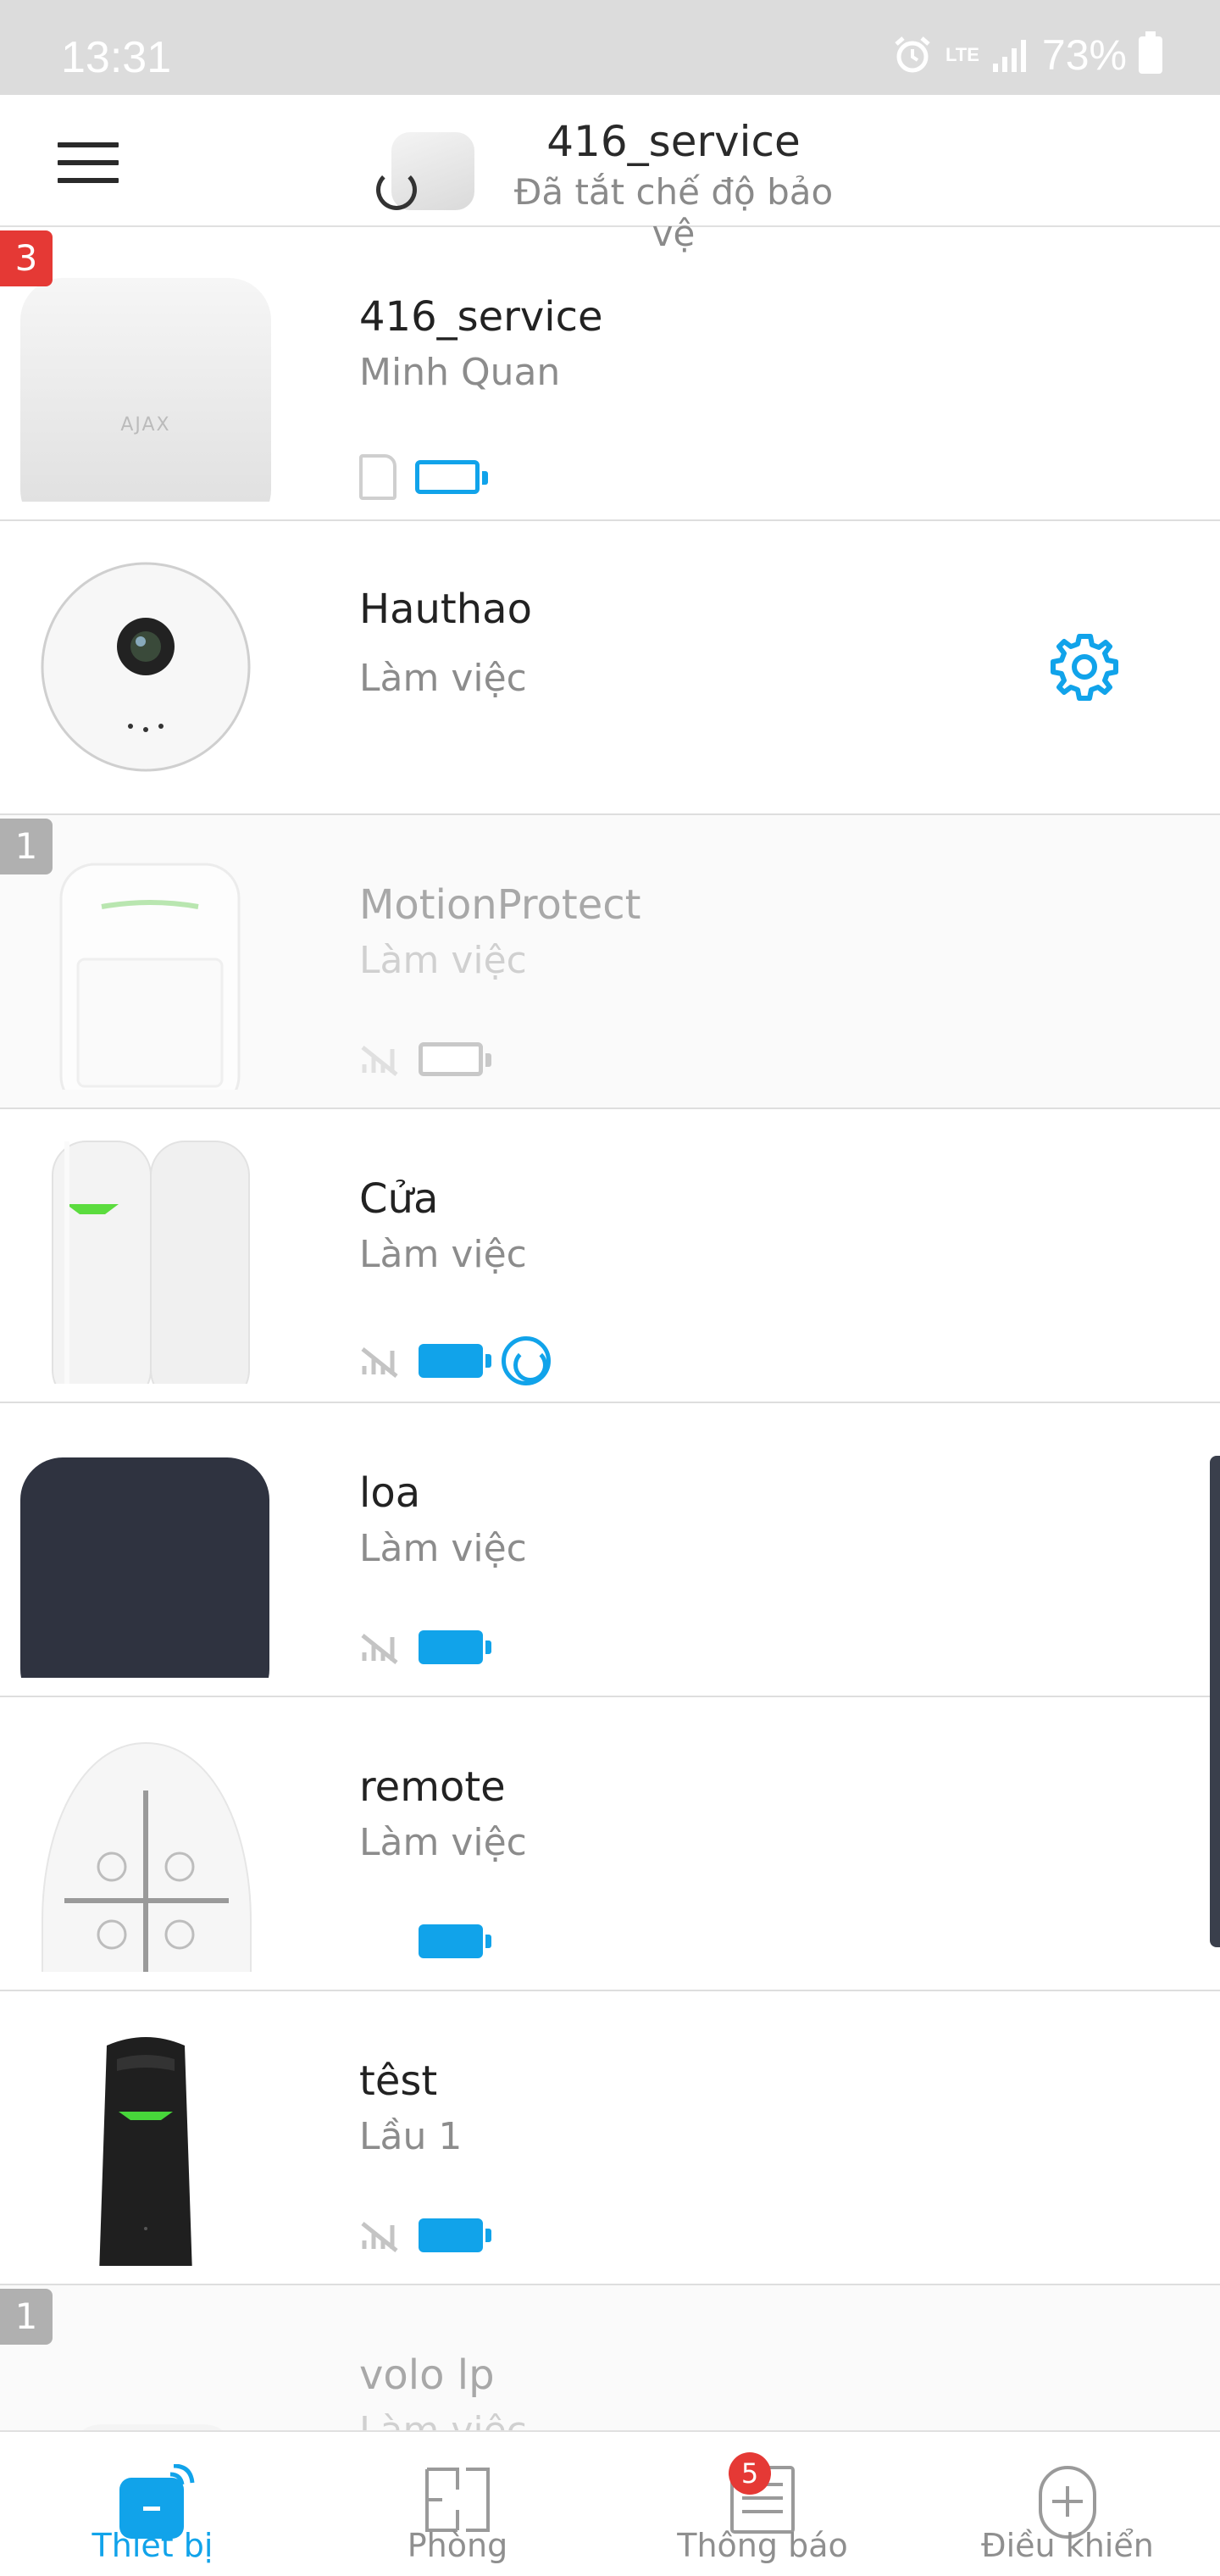  I want to click on leak-detector-image, so click(145, 2151).